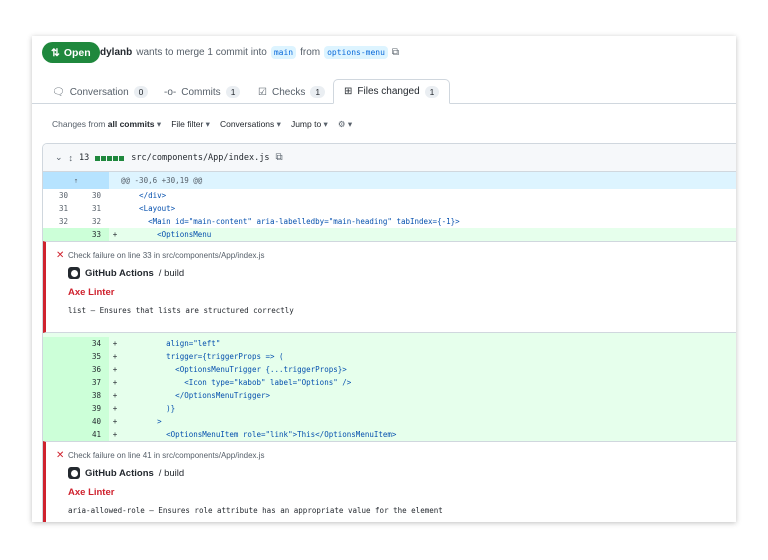 Image resolution: width=768 pixels, height=560 pixels. I want to click on new-line-number: 35, so click(92, 356).